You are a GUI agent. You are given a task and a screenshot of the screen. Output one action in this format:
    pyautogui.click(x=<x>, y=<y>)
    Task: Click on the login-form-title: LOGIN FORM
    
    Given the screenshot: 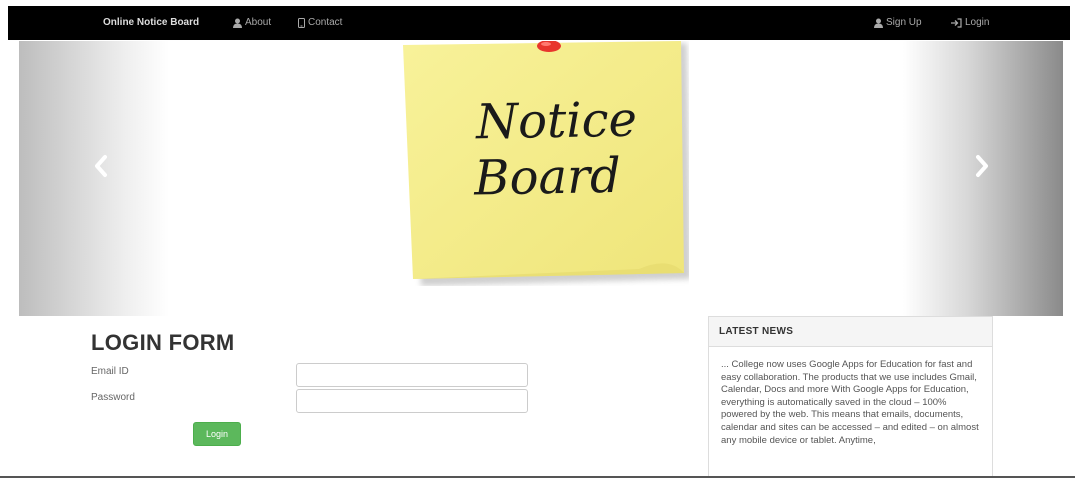 What is the action you would take?
    pyautogui.click(x=163, y=342)
    